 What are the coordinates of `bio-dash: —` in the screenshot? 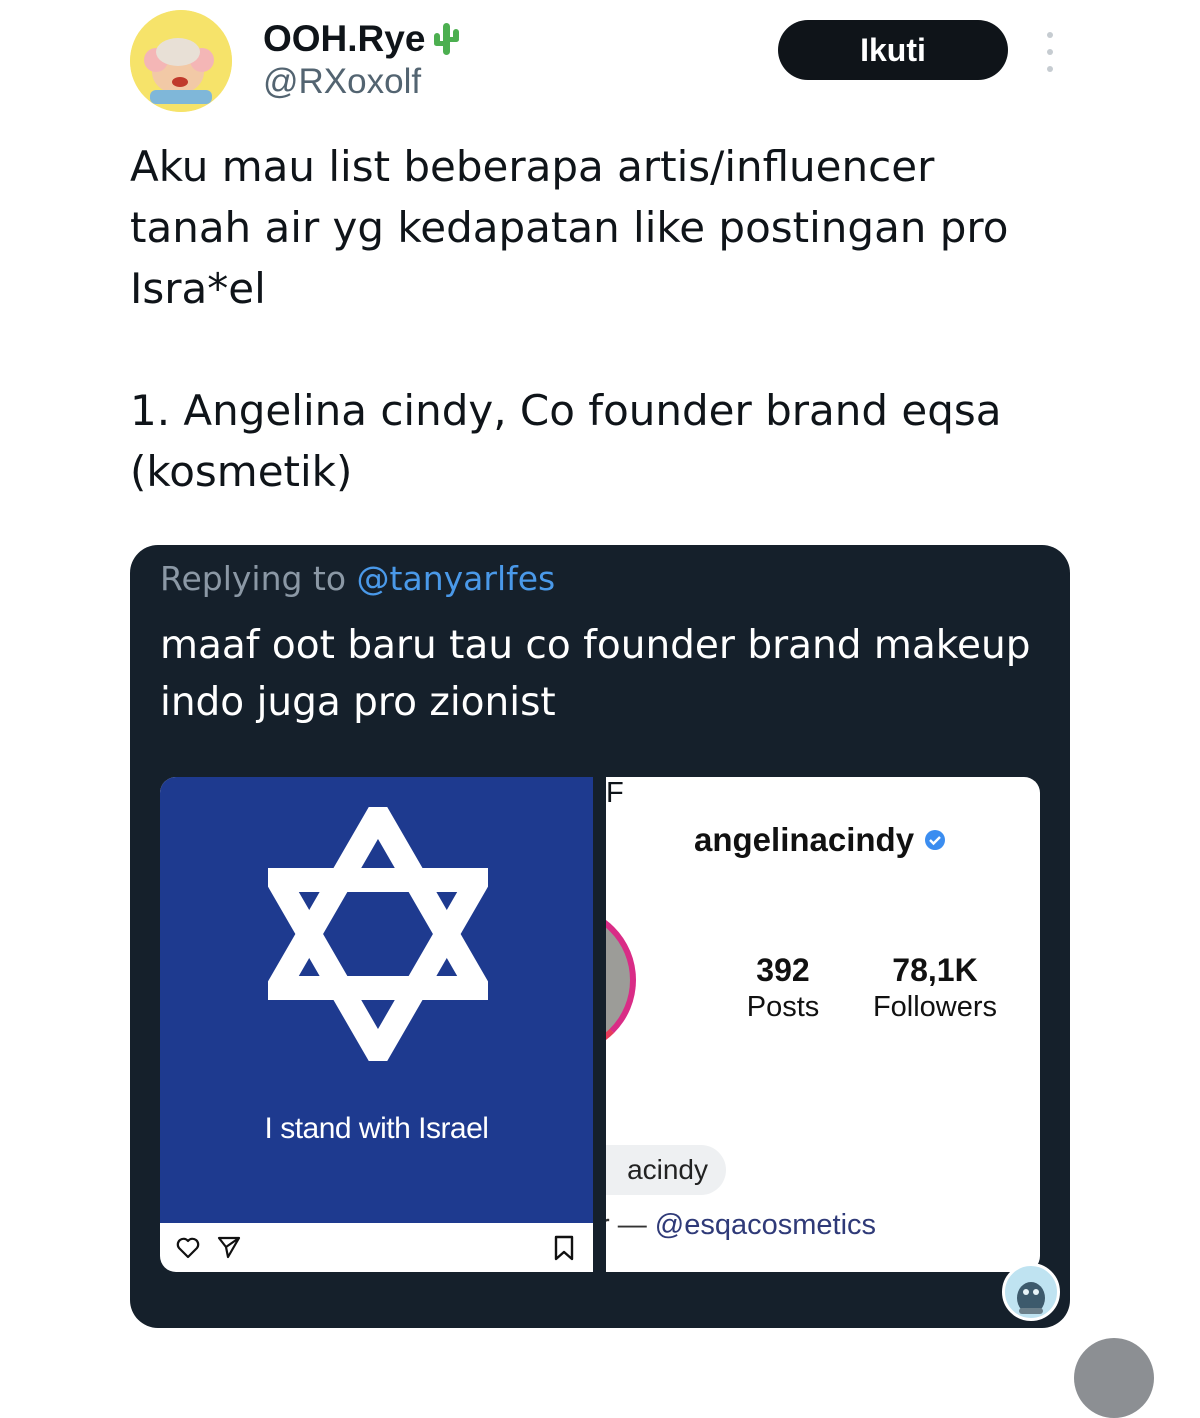 It's located at (632, 1225).